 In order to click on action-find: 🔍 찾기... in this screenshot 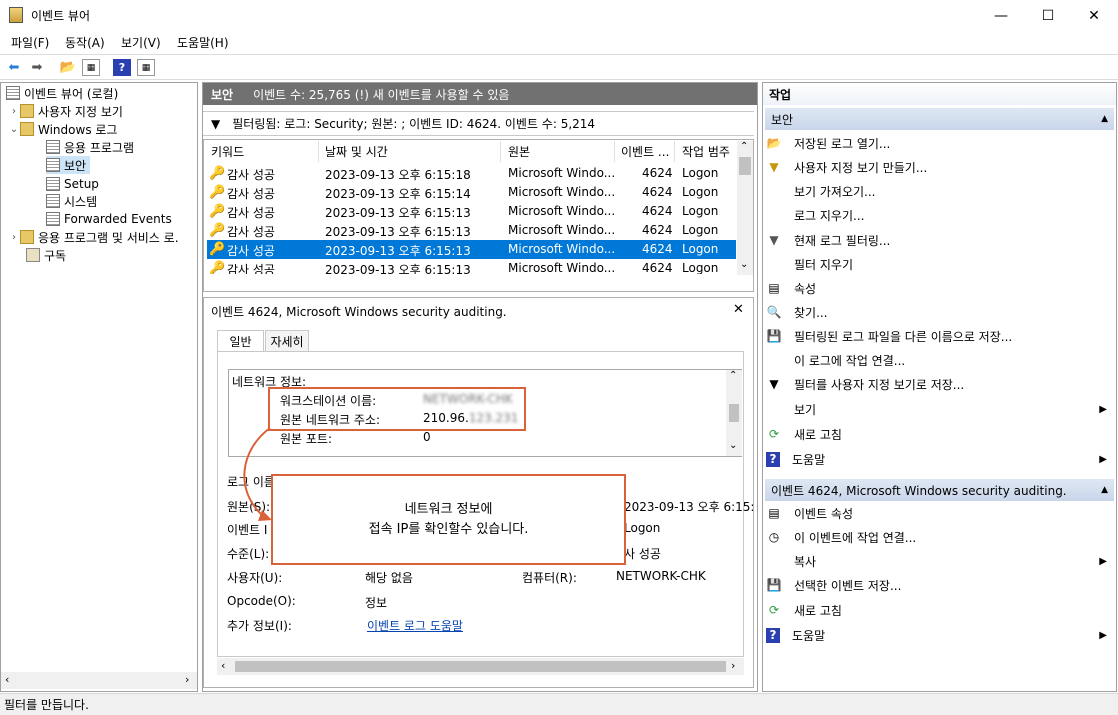, I will do `click(938, 312)`.